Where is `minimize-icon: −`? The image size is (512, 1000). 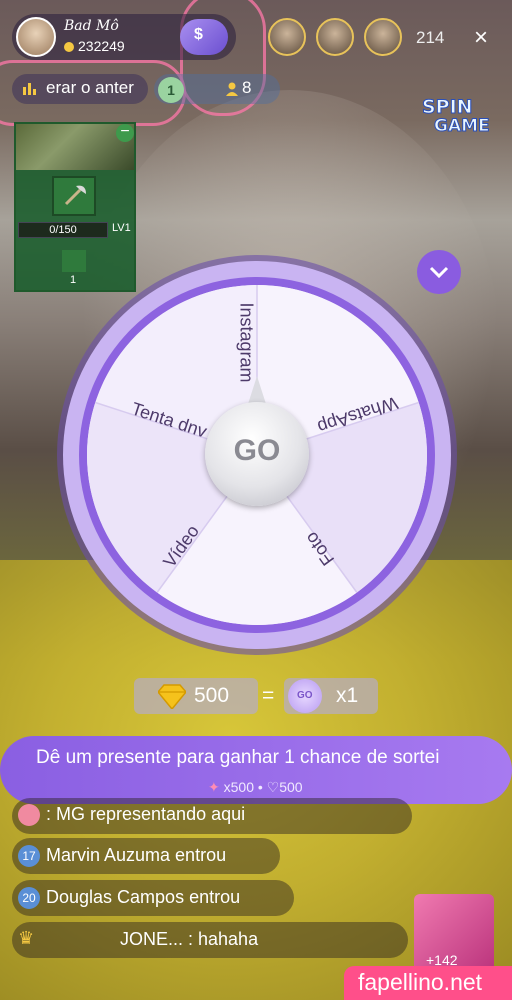
minimize-icon: − is located at coordinates (125, 133).